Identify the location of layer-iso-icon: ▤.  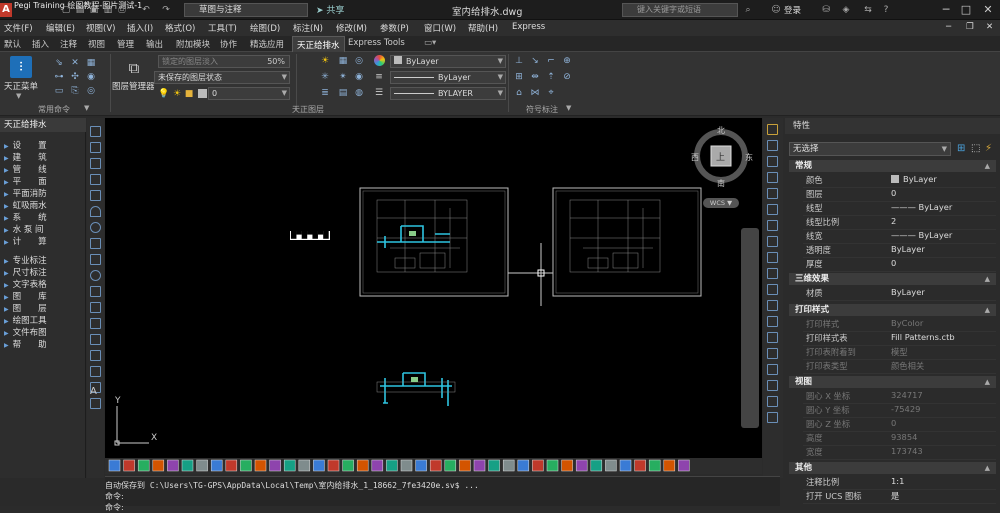
(343, 93).